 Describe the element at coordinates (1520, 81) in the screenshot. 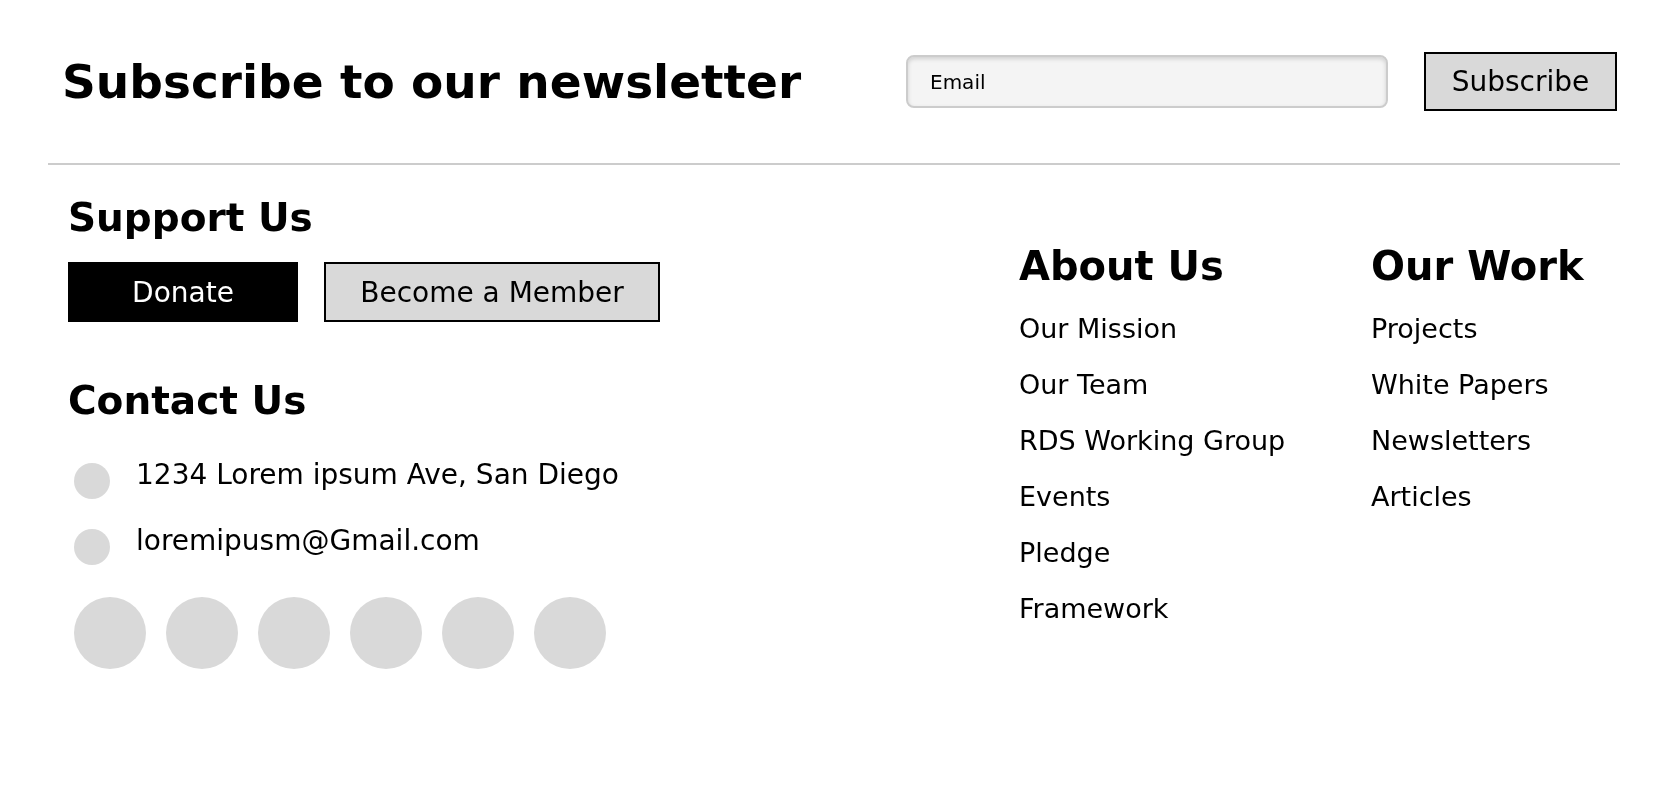

I see `subscribe-button: Subscribe` at that location.